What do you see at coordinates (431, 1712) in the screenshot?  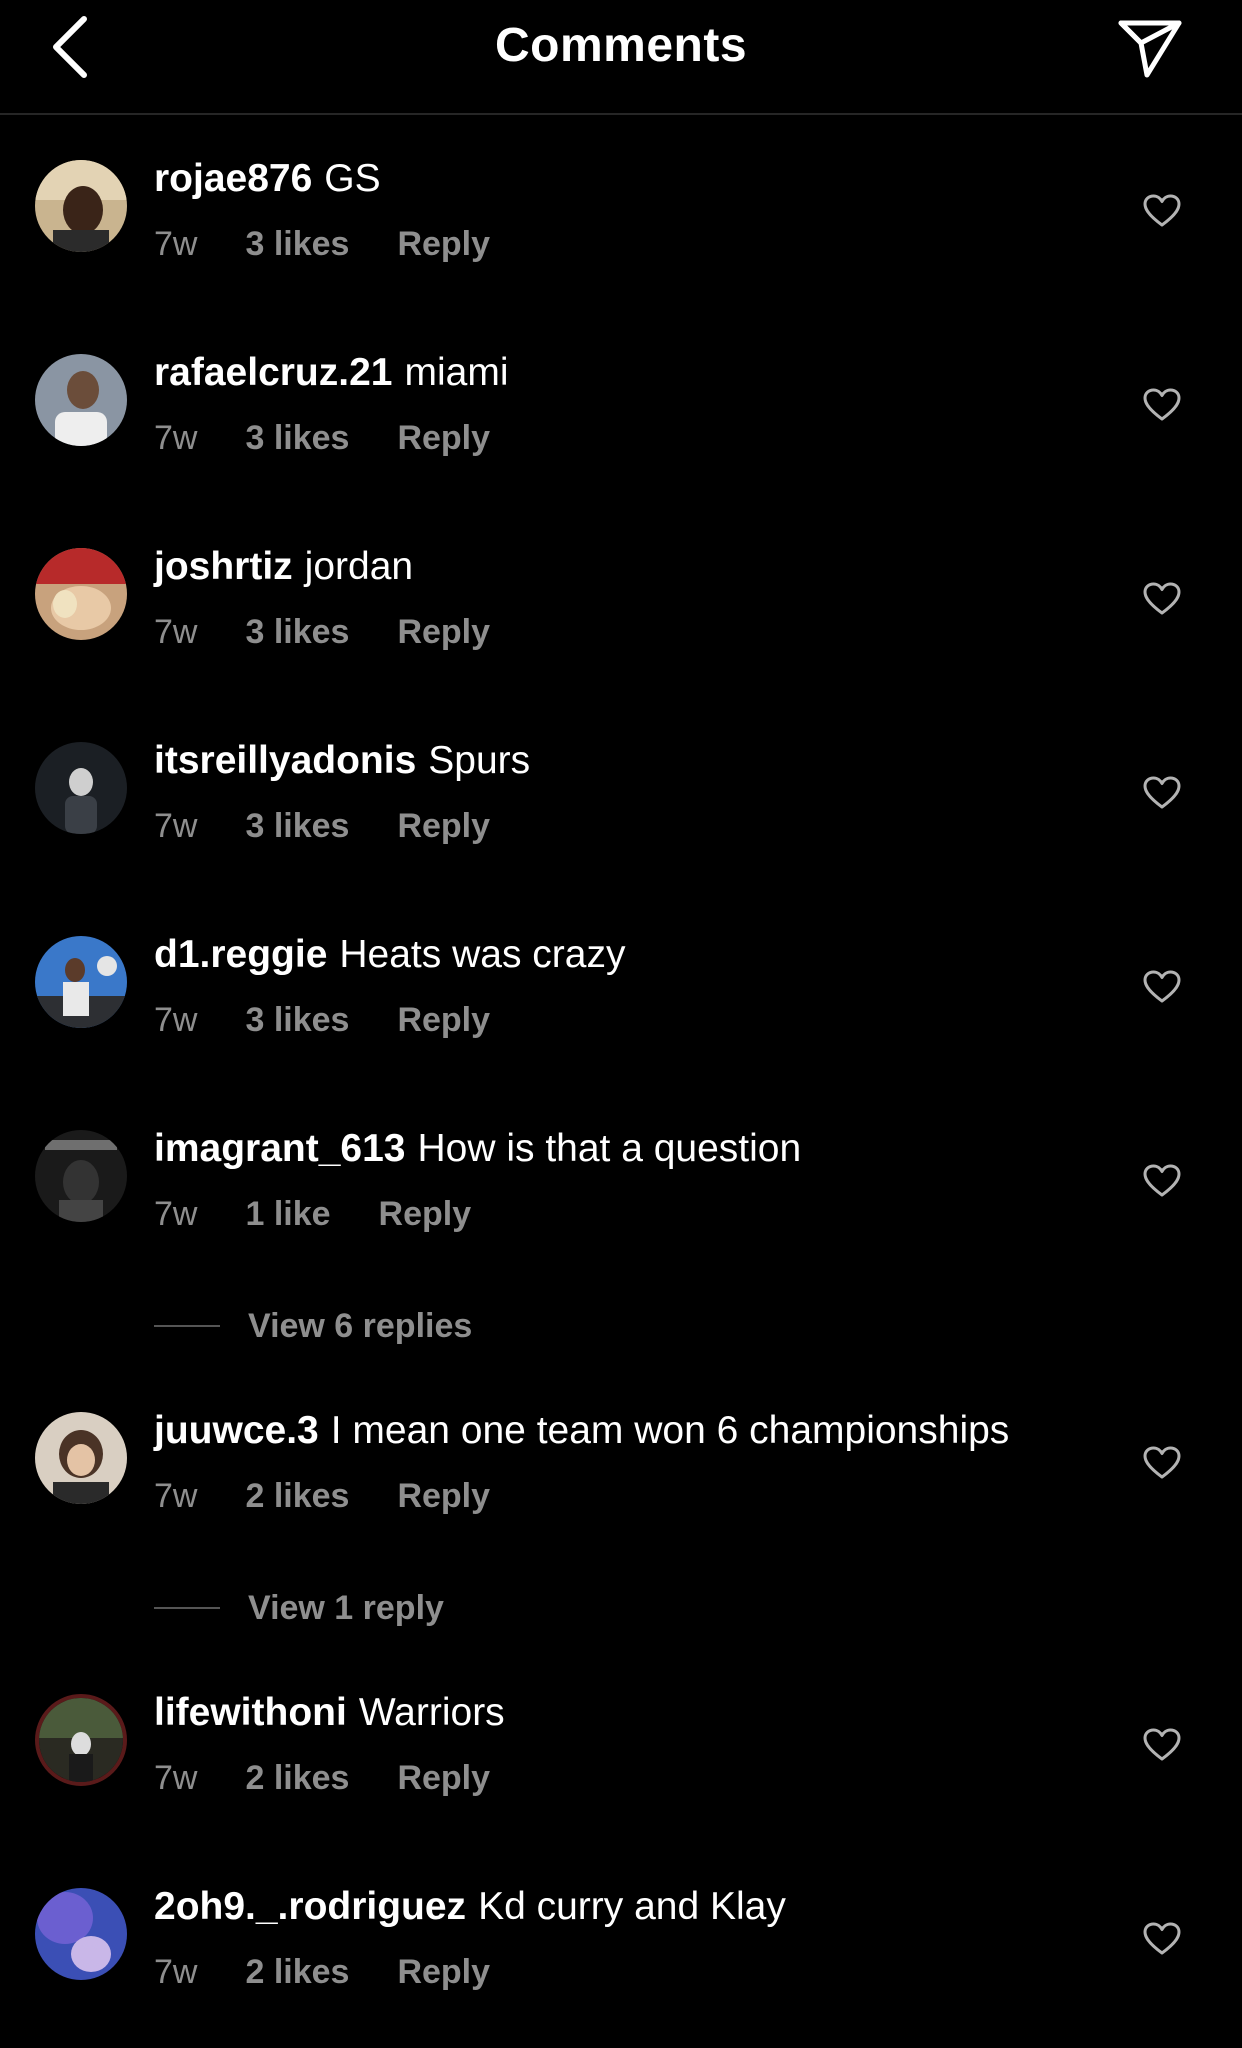 I see `comment-body: Warriors` at bounding box center [431, 1712].